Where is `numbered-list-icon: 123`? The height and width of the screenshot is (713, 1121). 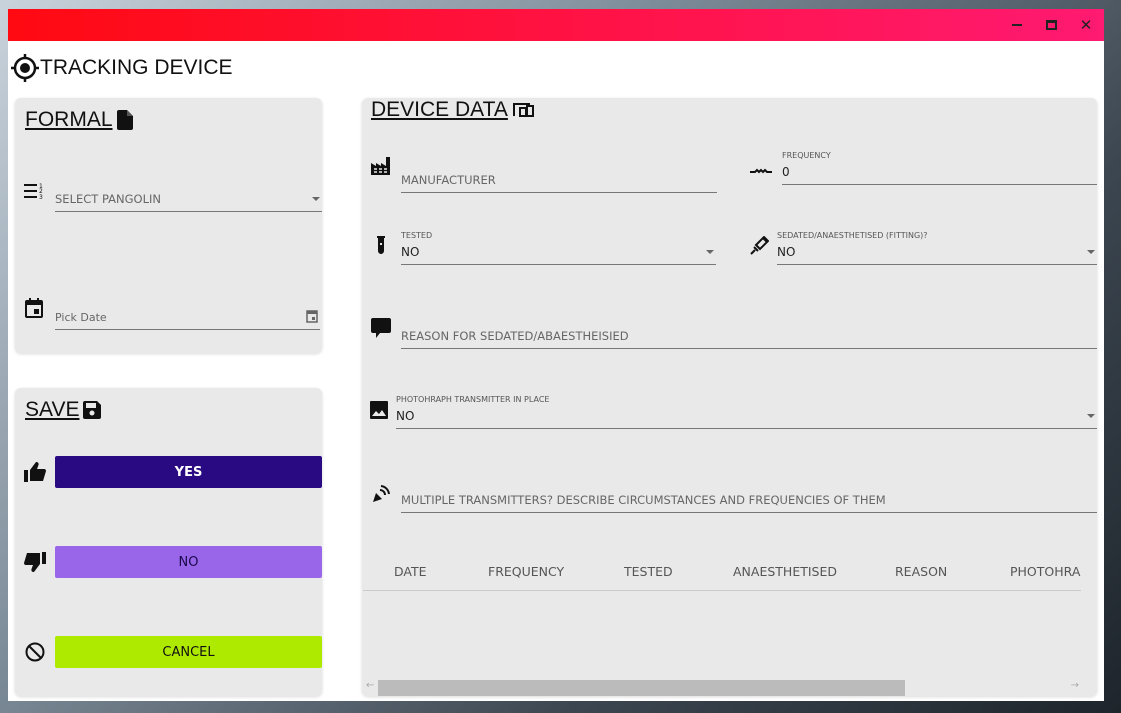
numbered-list-icon: 123 is located at coordinates (34, 191).